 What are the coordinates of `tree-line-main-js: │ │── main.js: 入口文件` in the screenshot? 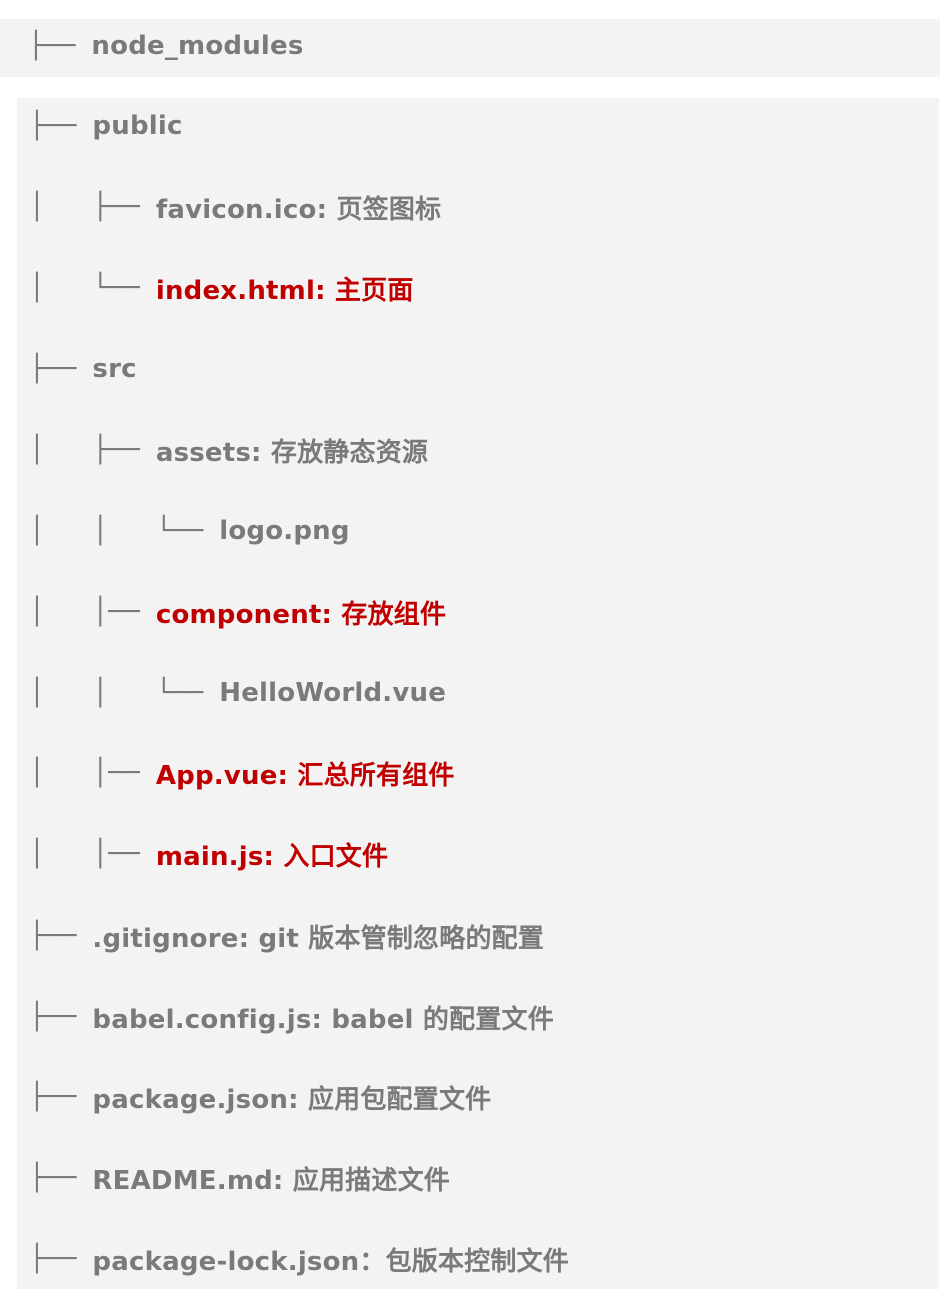 It's located at (208, 854).